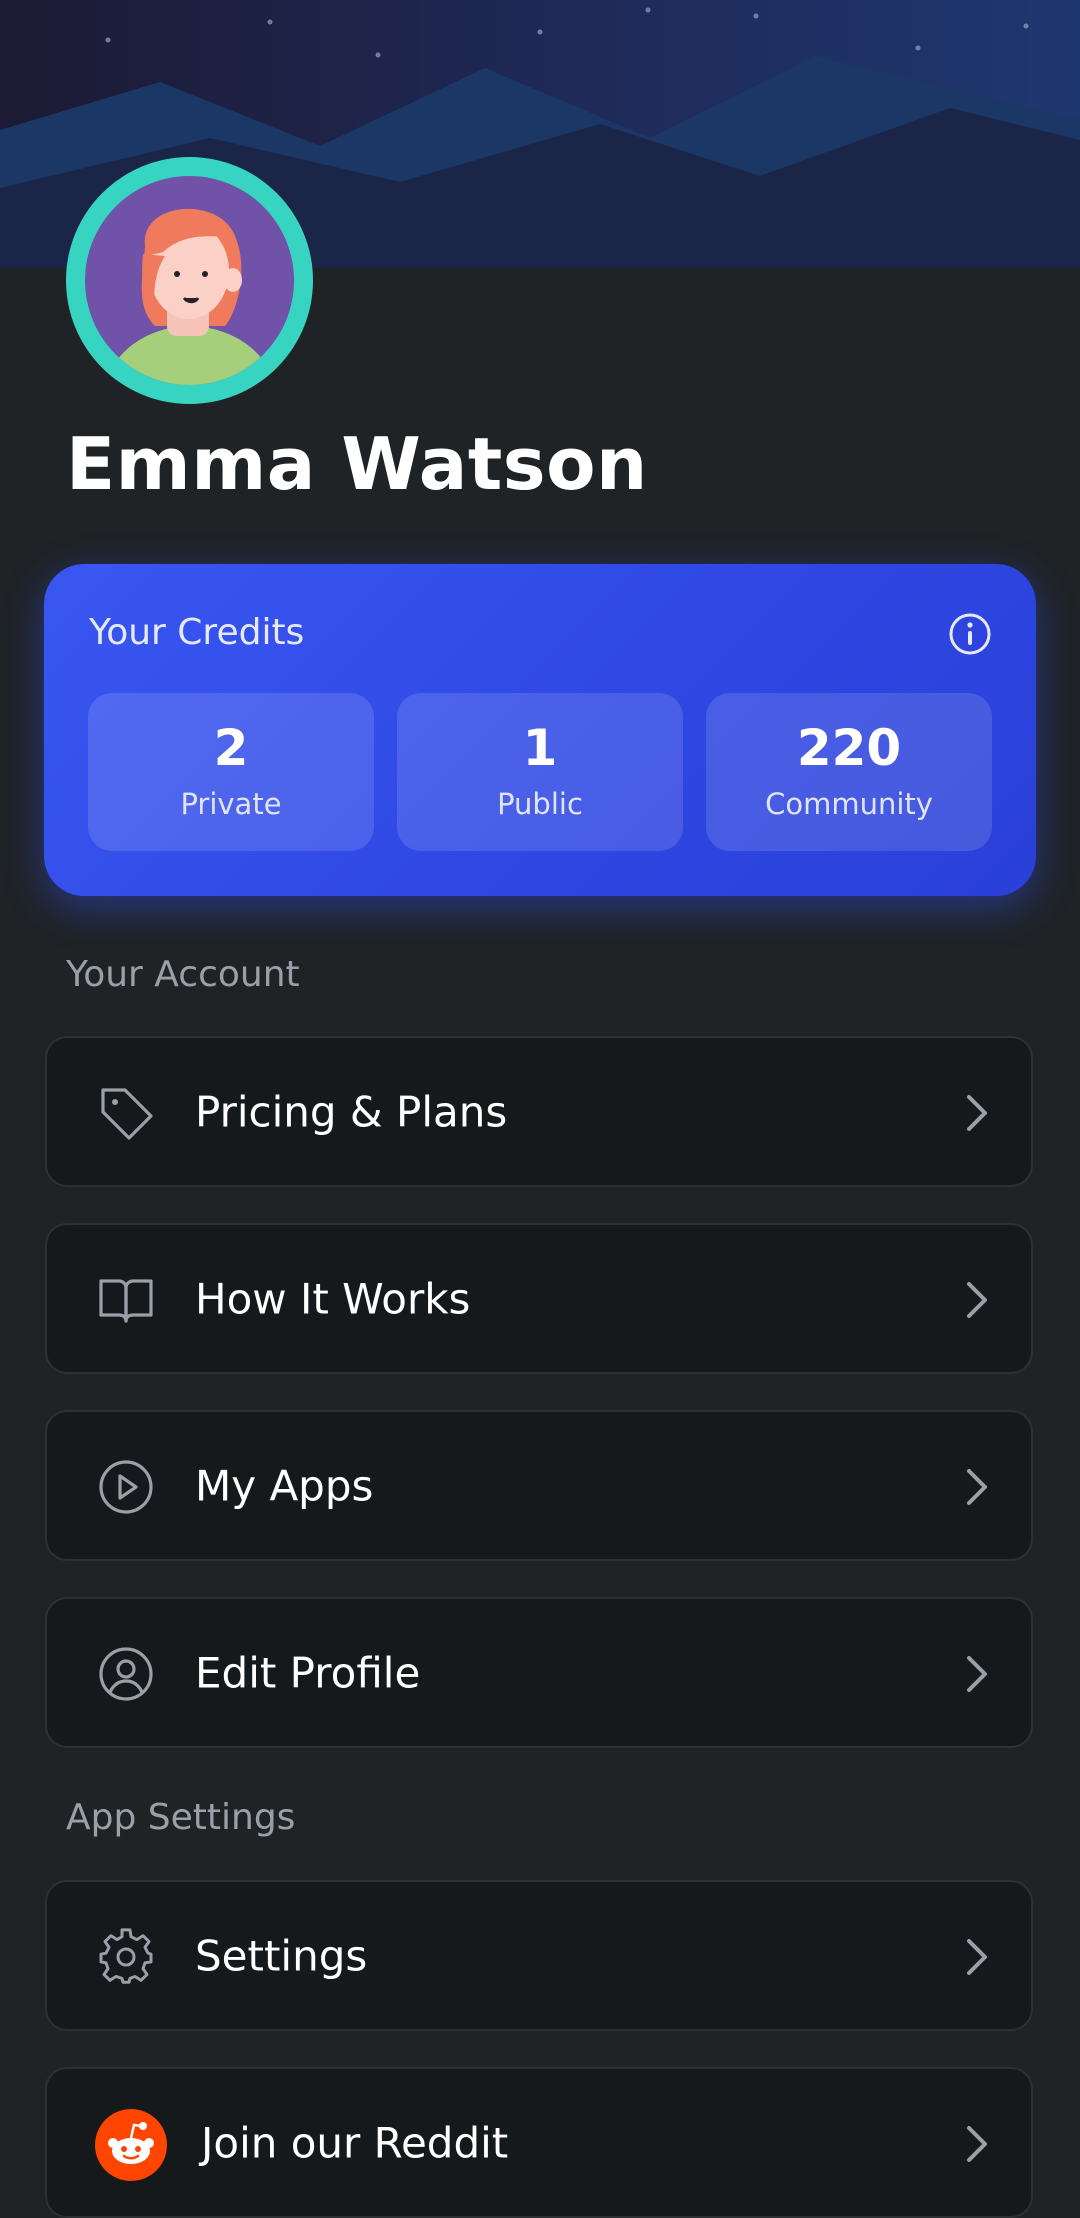  Describe the element at coordinates (351, 1111) in the screenshot. I see `menu-item-label: Pricing & Plans` at that location.